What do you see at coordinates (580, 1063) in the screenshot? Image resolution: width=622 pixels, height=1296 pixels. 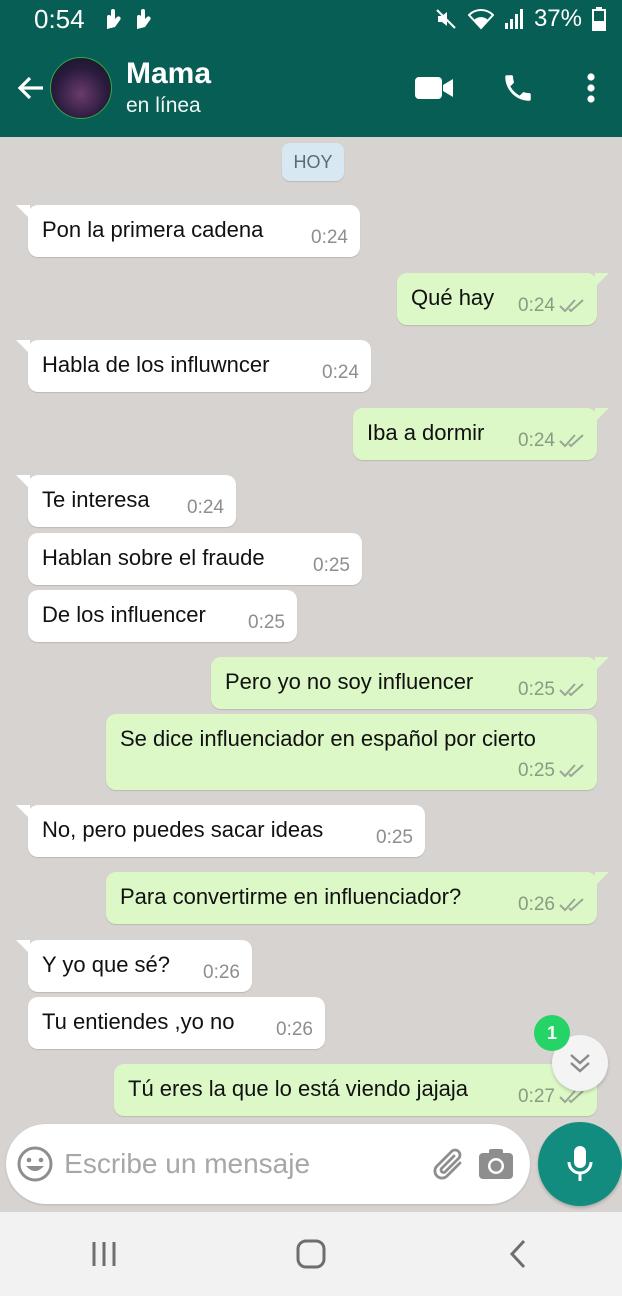 I see `scroll-down-icon` at bounding box center [580, 1063].